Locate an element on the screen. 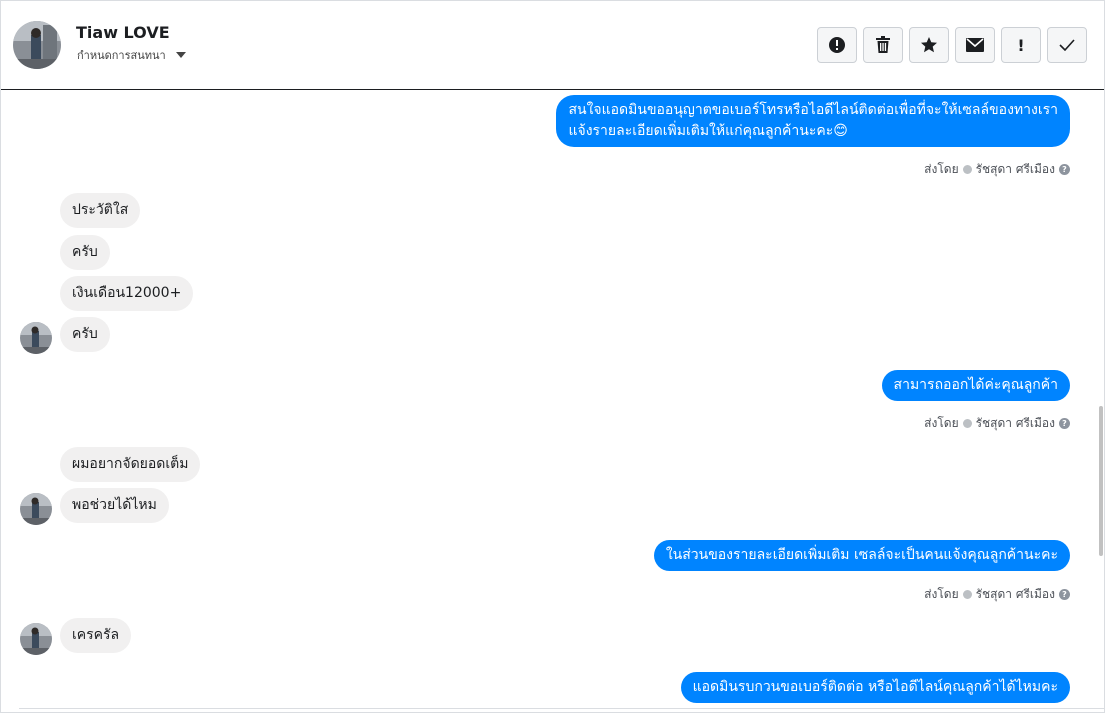 The height and width of the screenshot is (713, 1105). mark-done-button is located at coordinates (1067, 45).